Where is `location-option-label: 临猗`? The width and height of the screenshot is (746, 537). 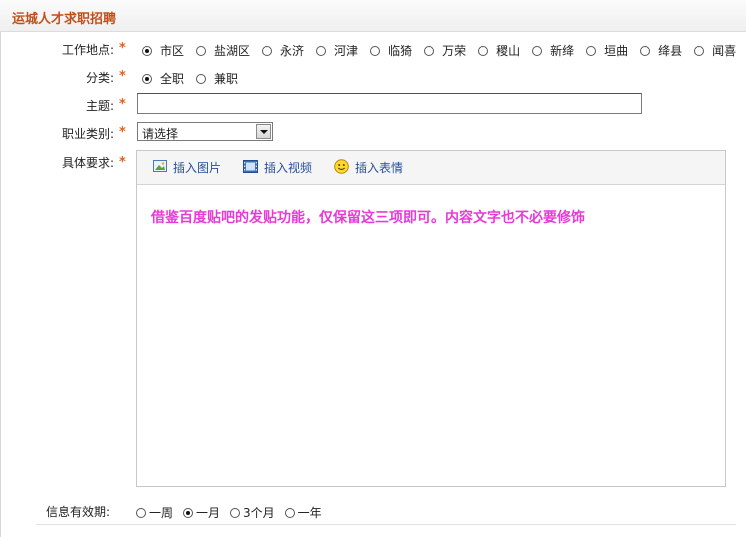 location-option-label: 临猗 is located at coordinates (400, 51).